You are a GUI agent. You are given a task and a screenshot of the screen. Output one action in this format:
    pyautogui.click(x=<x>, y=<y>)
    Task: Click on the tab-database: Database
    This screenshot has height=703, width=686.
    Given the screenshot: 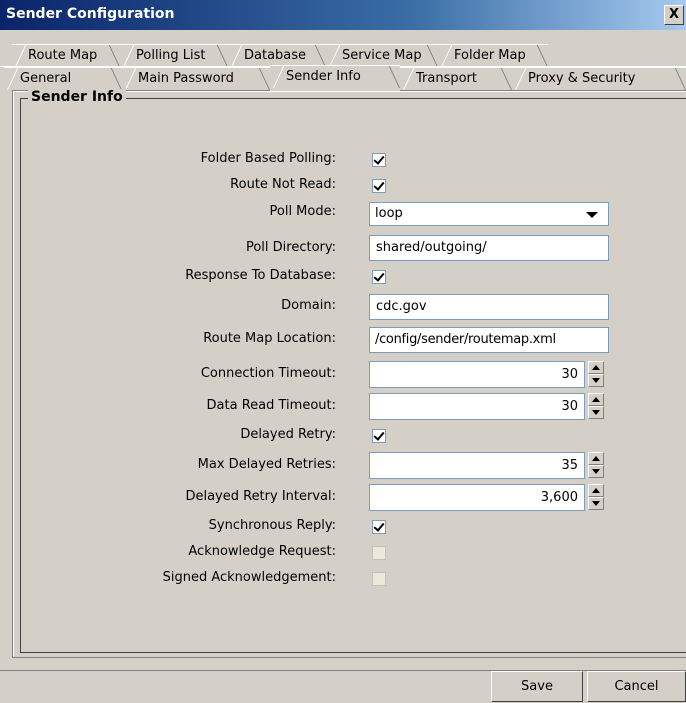 What is the action you would take?
    pyautogui.click(x=277, y=55)
    